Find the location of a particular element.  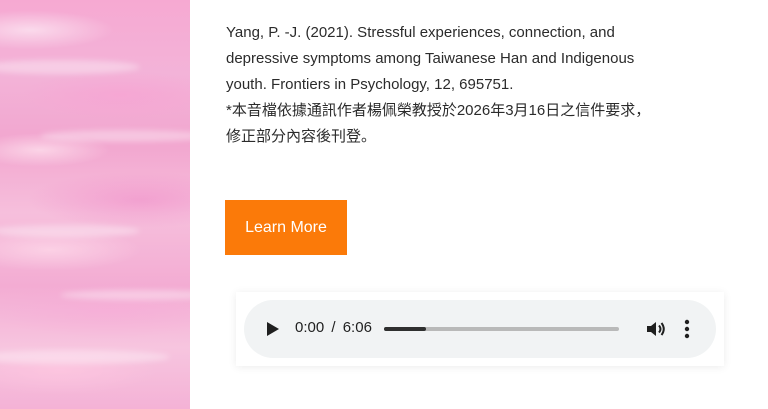

play-icon is located at coordinates (273, 329).